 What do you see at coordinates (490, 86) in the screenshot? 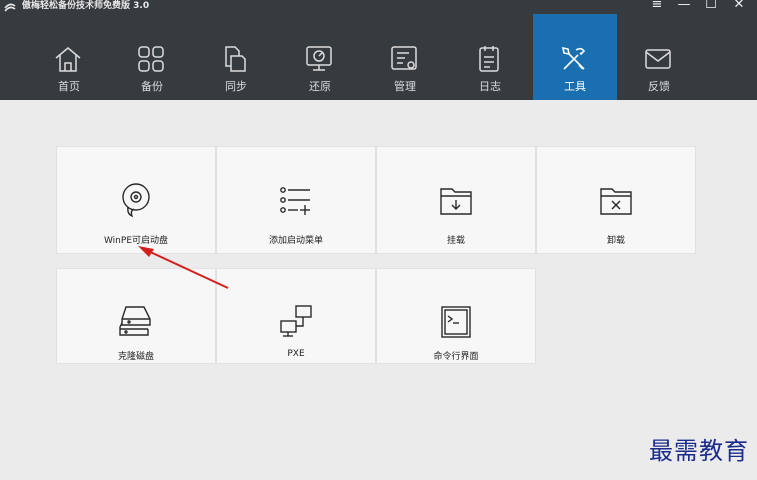
I see `nav-label: 日志` at bounding box center [490, 86].